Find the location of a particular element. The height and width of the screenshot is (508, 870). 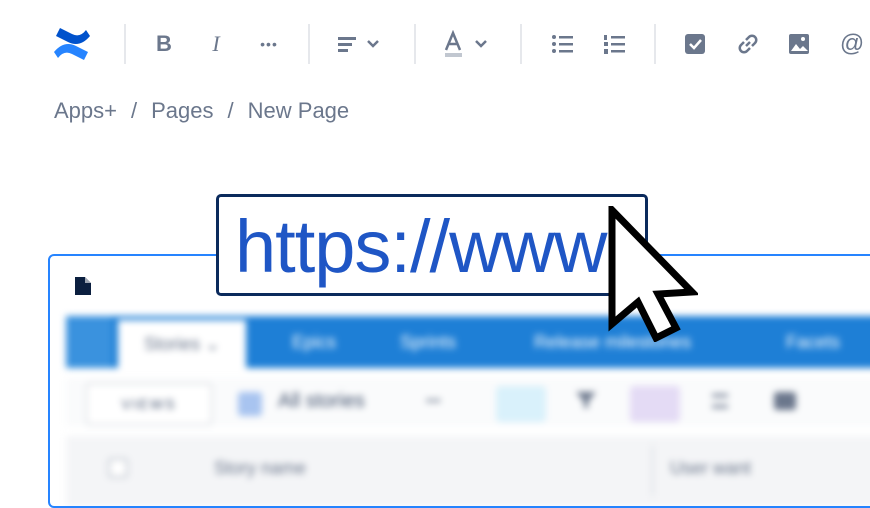

tab-sprints: Sprints is located at coordinates (428, 342).